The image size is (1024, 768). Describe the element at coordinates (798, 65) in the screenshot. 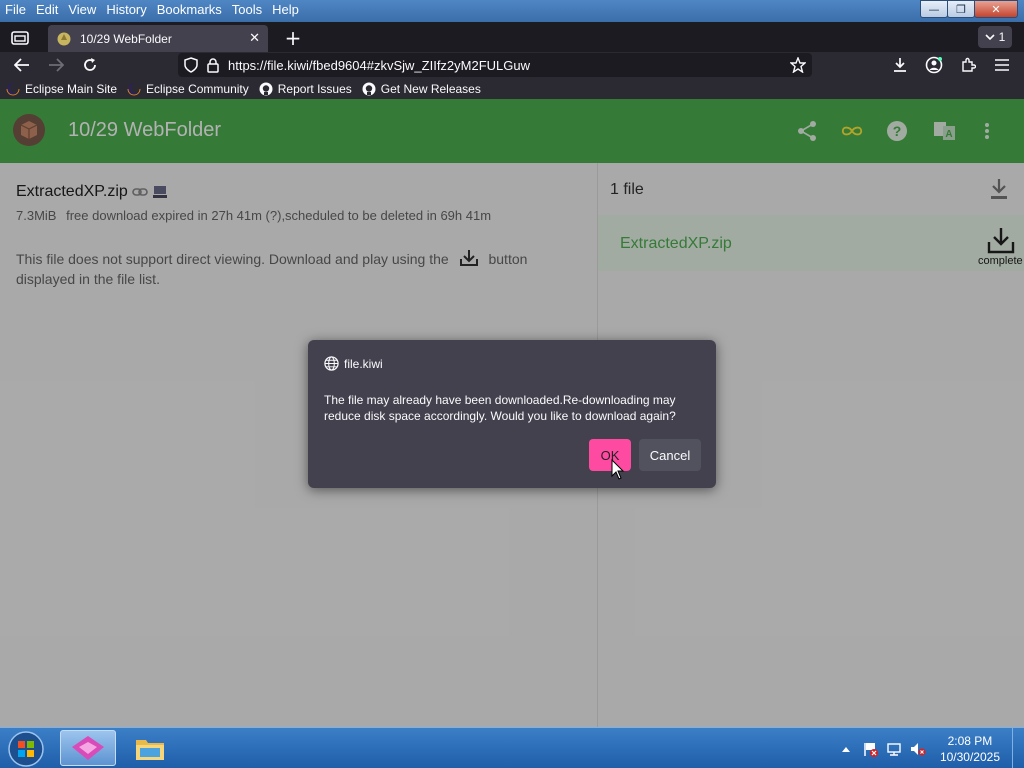

I see `bookmark-star-icon` at that location.